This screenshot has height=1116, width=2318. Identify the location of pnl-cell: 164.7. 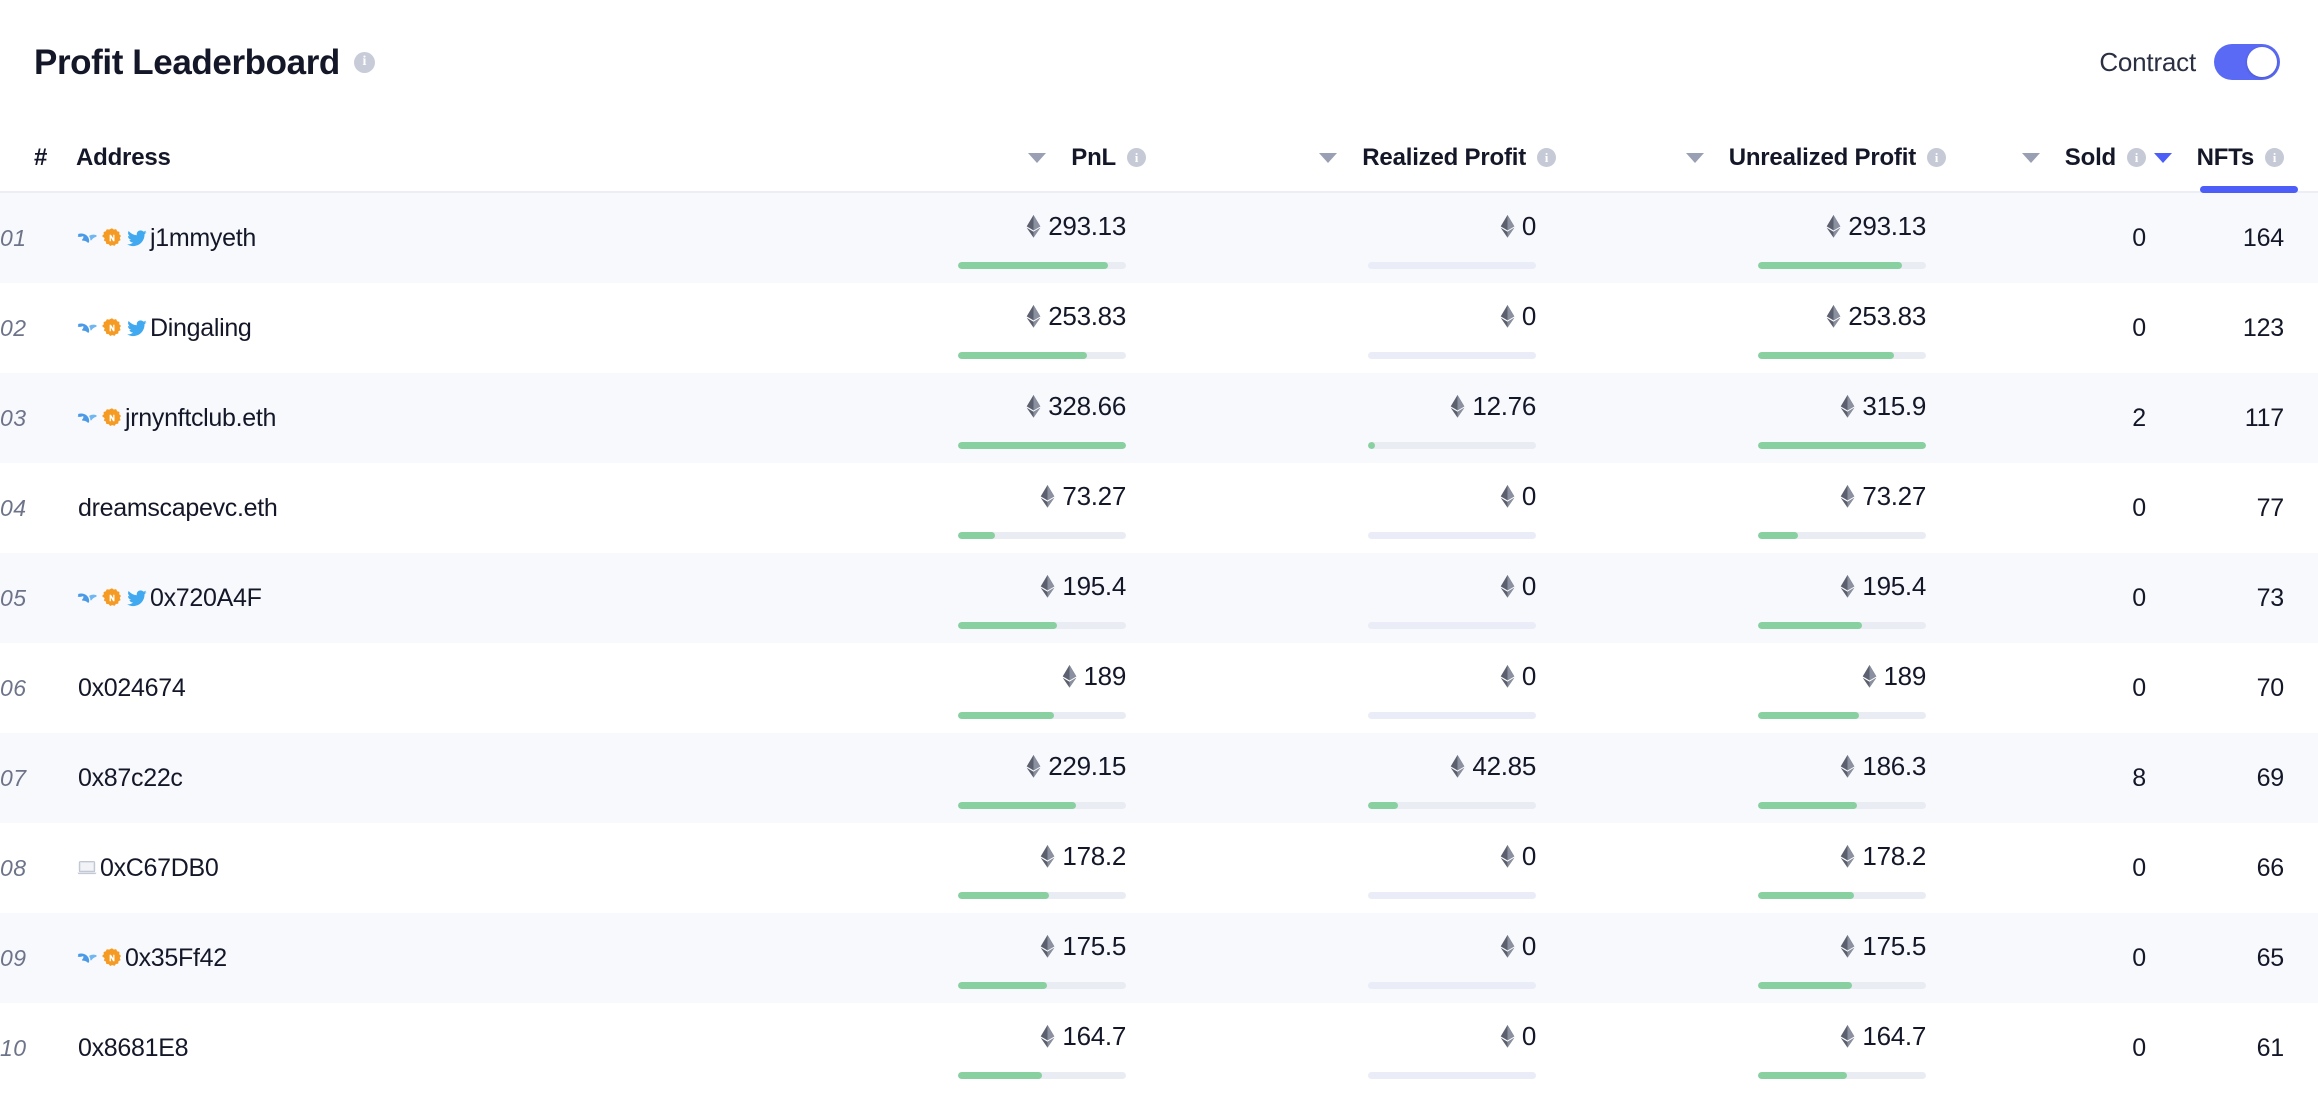
(951, 1048).